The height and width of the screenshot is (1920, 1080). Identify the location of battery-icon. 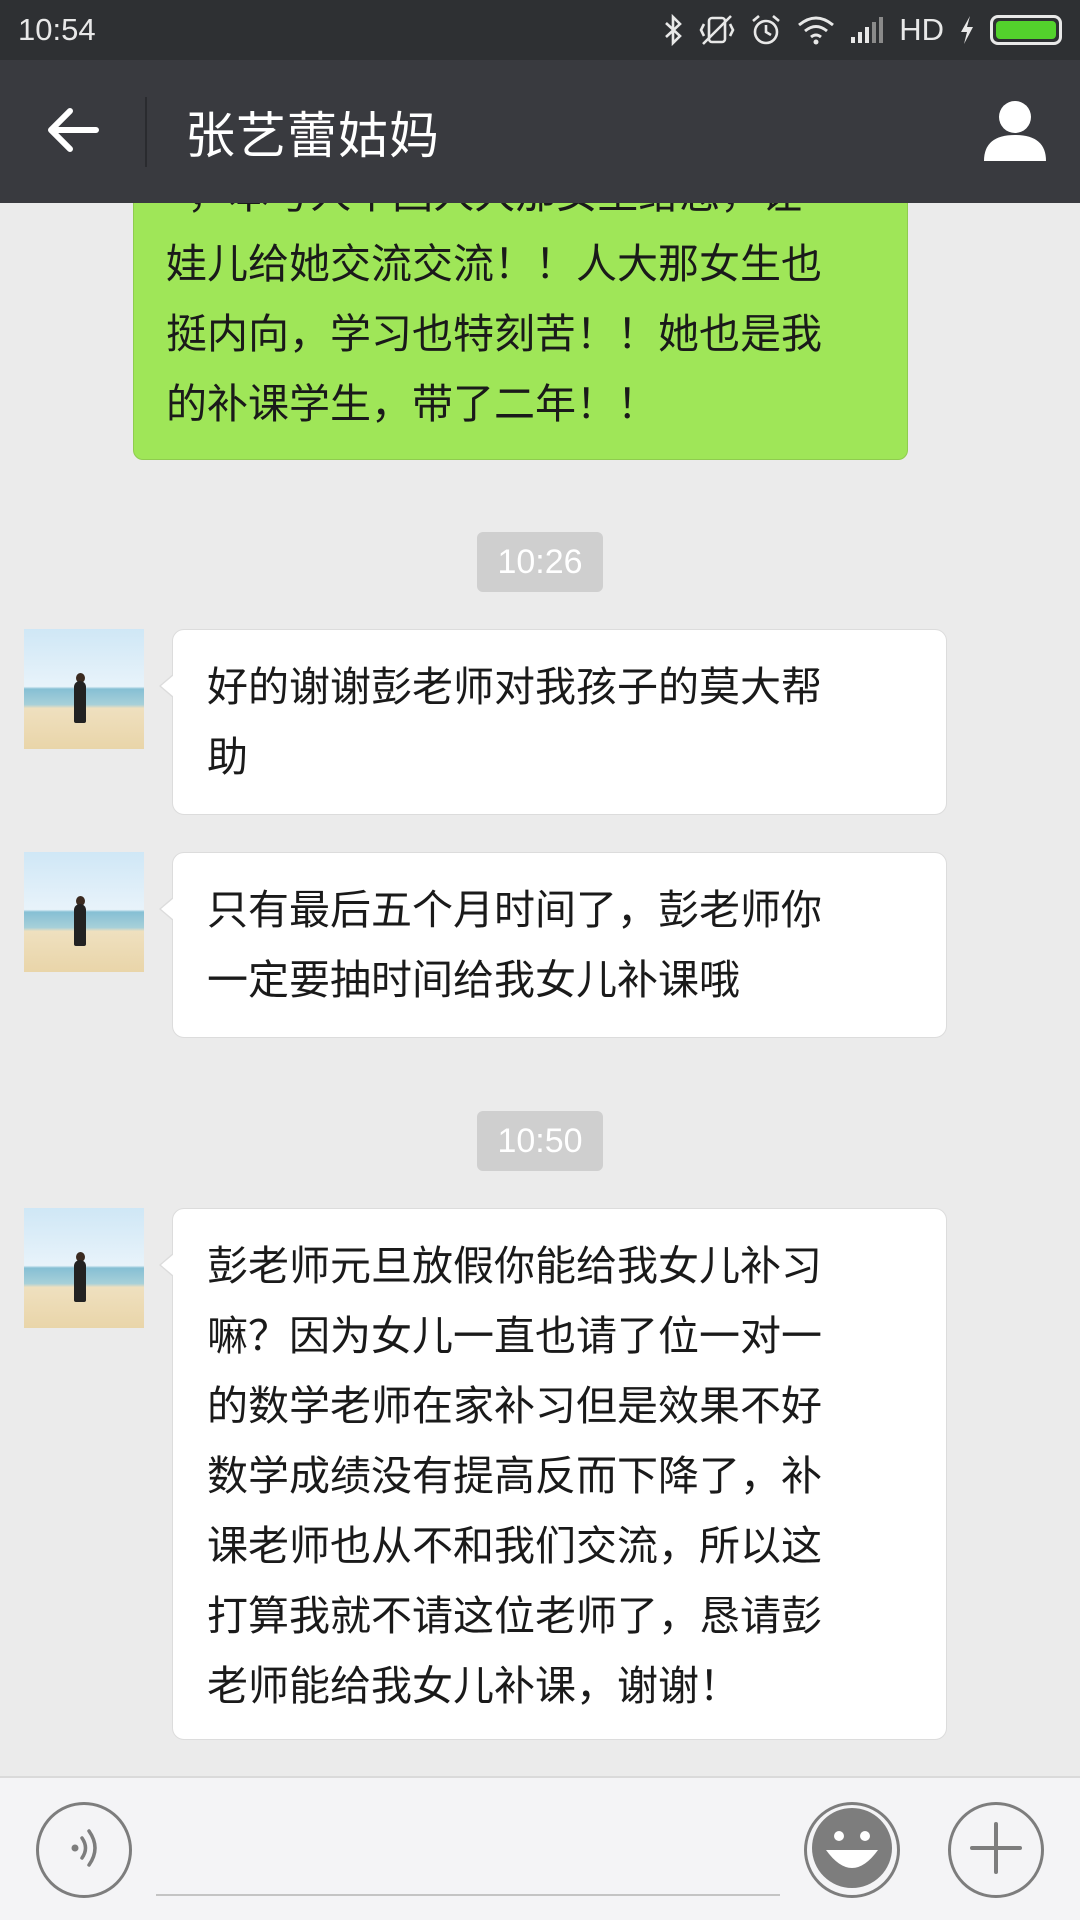
(1026, 30).